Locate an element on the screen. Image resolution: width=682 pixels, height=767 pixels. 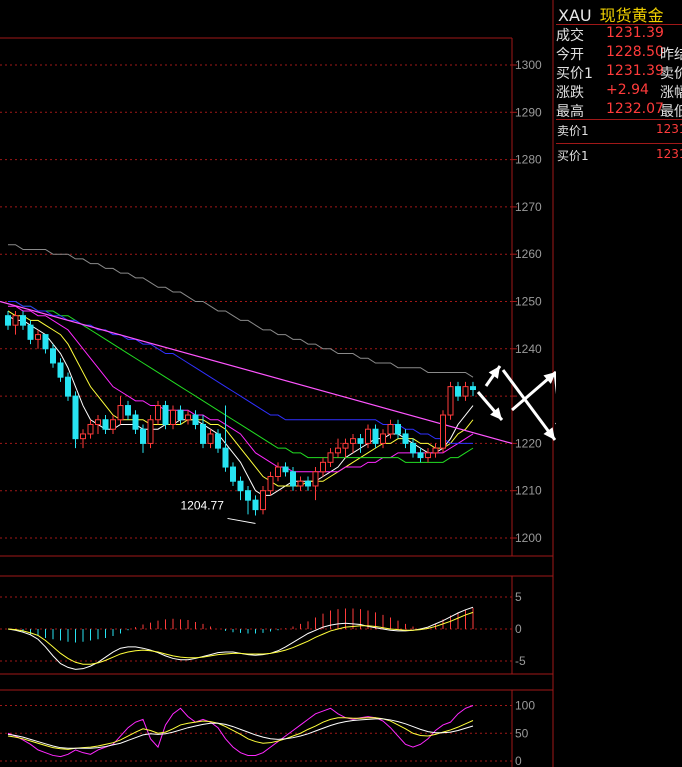
kdj-panel is located at coordinates (240, 731).